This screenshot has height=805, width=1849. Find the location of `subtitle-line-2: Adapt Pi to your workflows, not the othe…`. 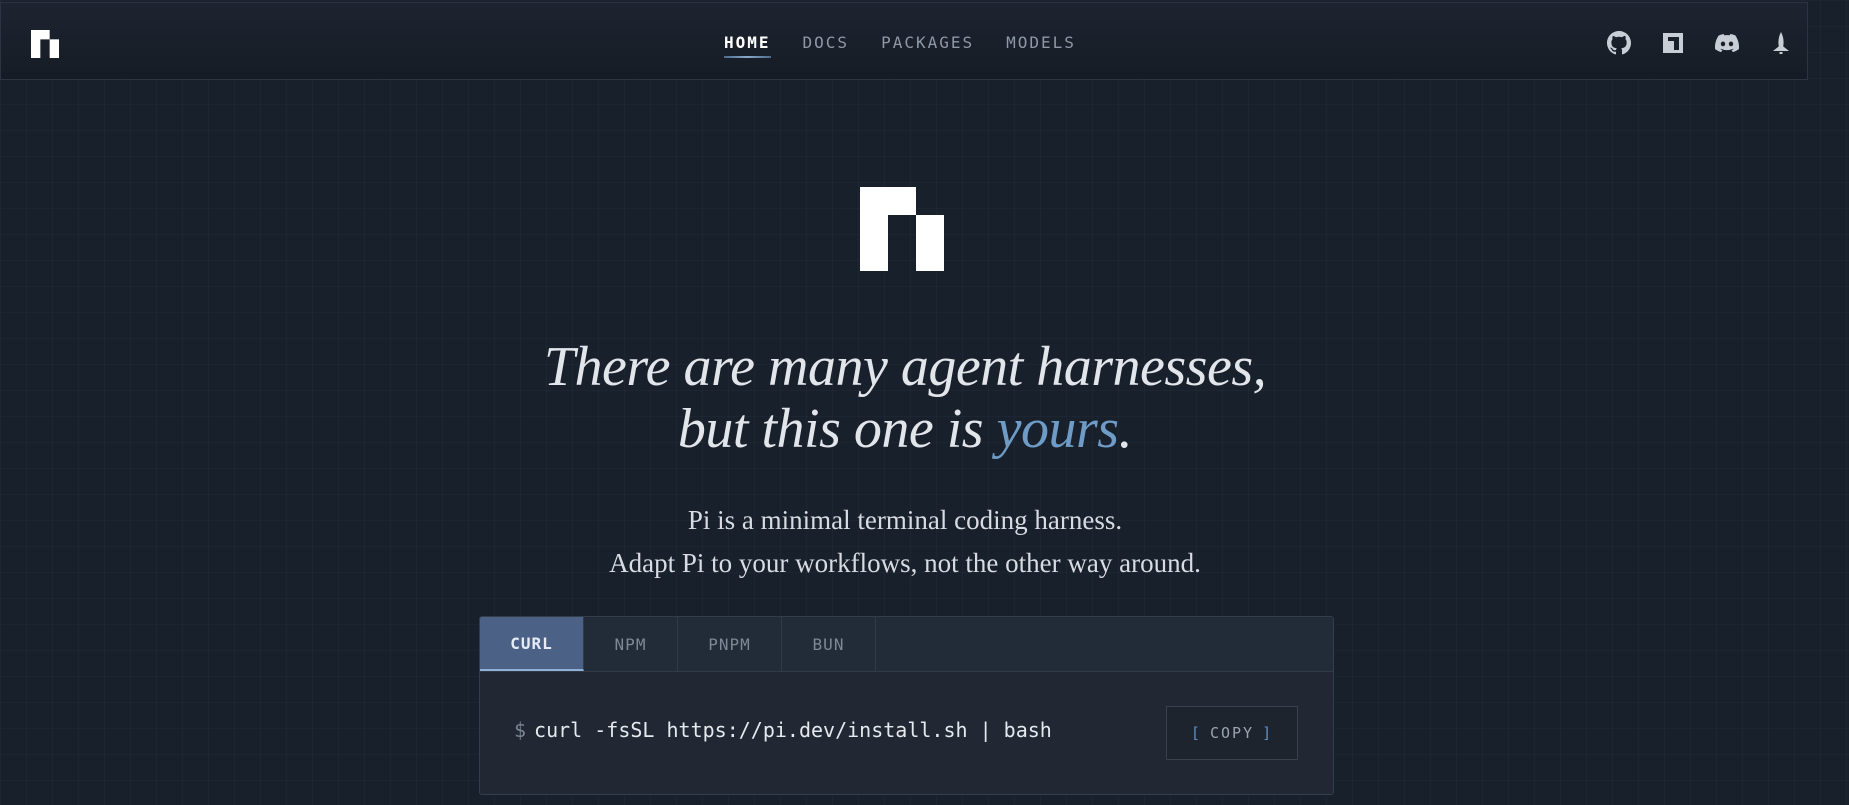

subtitle-line-2: Adapt Pi to your workflows, not the othe… is located at coordinates (905, 563).